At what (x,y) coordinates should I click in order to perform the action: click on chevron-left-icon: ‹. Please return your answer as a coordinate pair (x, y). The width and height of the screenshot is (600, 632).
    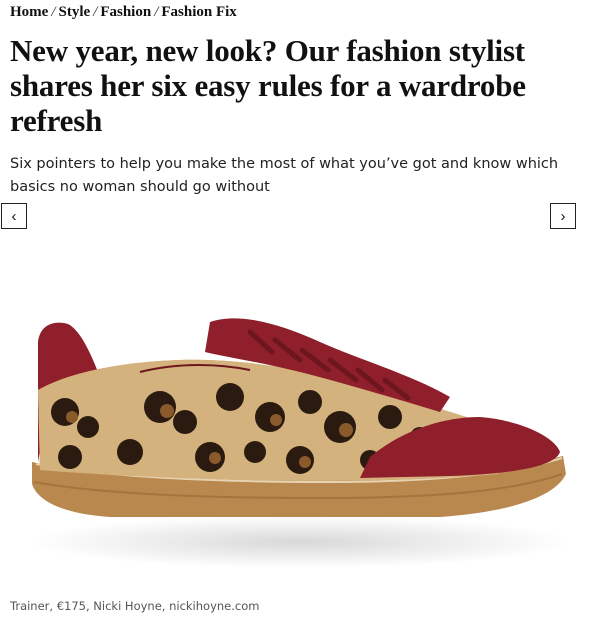
    Looking at the image, I should click on (14, 216).